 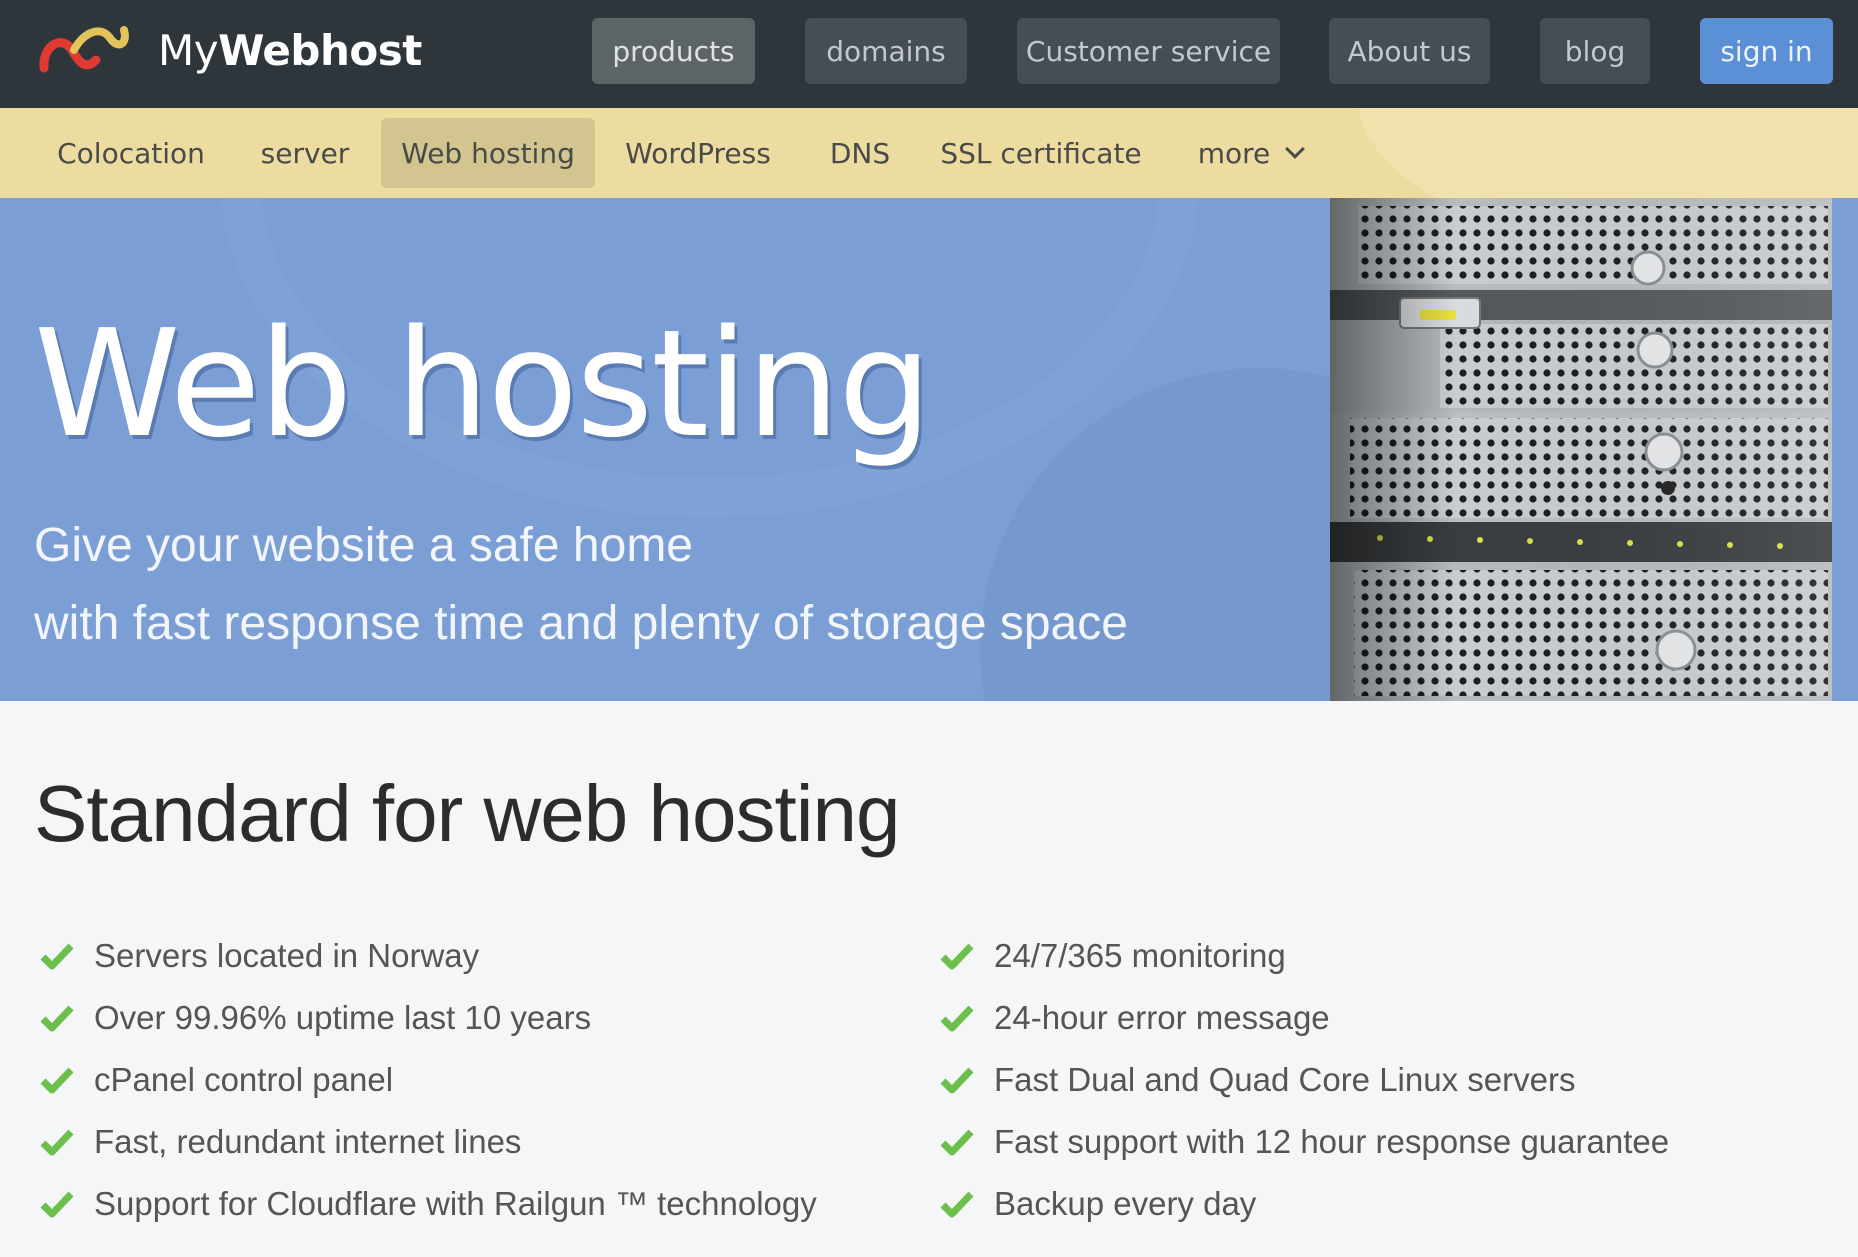 I want to click on feature-text: Over 99.96% uptime last 10 years, so click(x=343, y=1017).